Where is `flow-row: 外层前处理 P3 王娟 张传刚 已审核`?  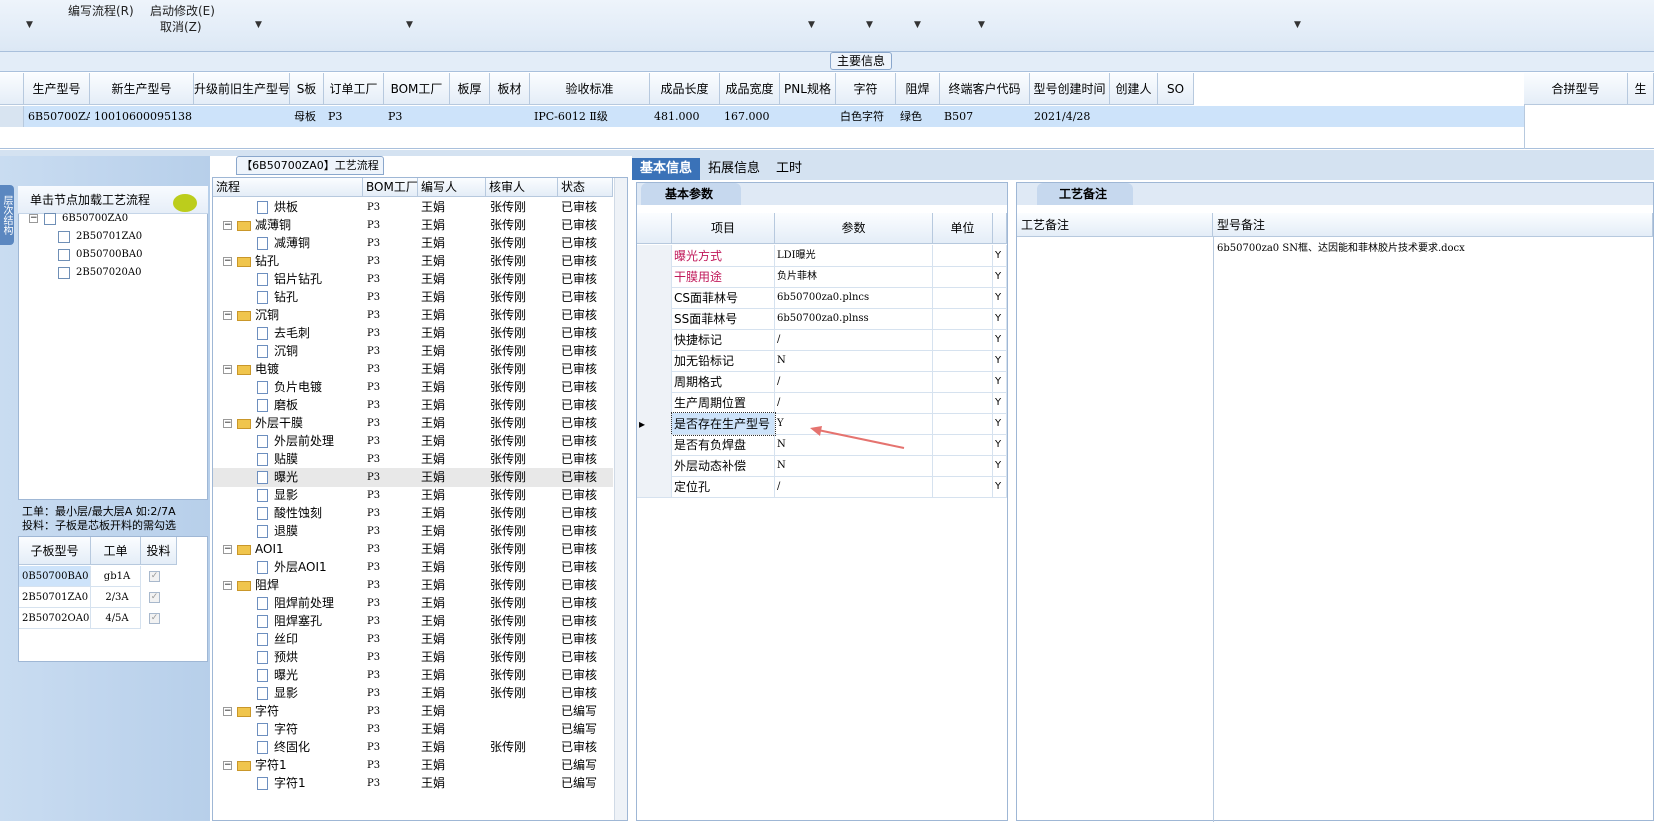
flow-row: 外层前处理 P3 王娟 张传刚 已审核 is located at coordinates (413, 441).